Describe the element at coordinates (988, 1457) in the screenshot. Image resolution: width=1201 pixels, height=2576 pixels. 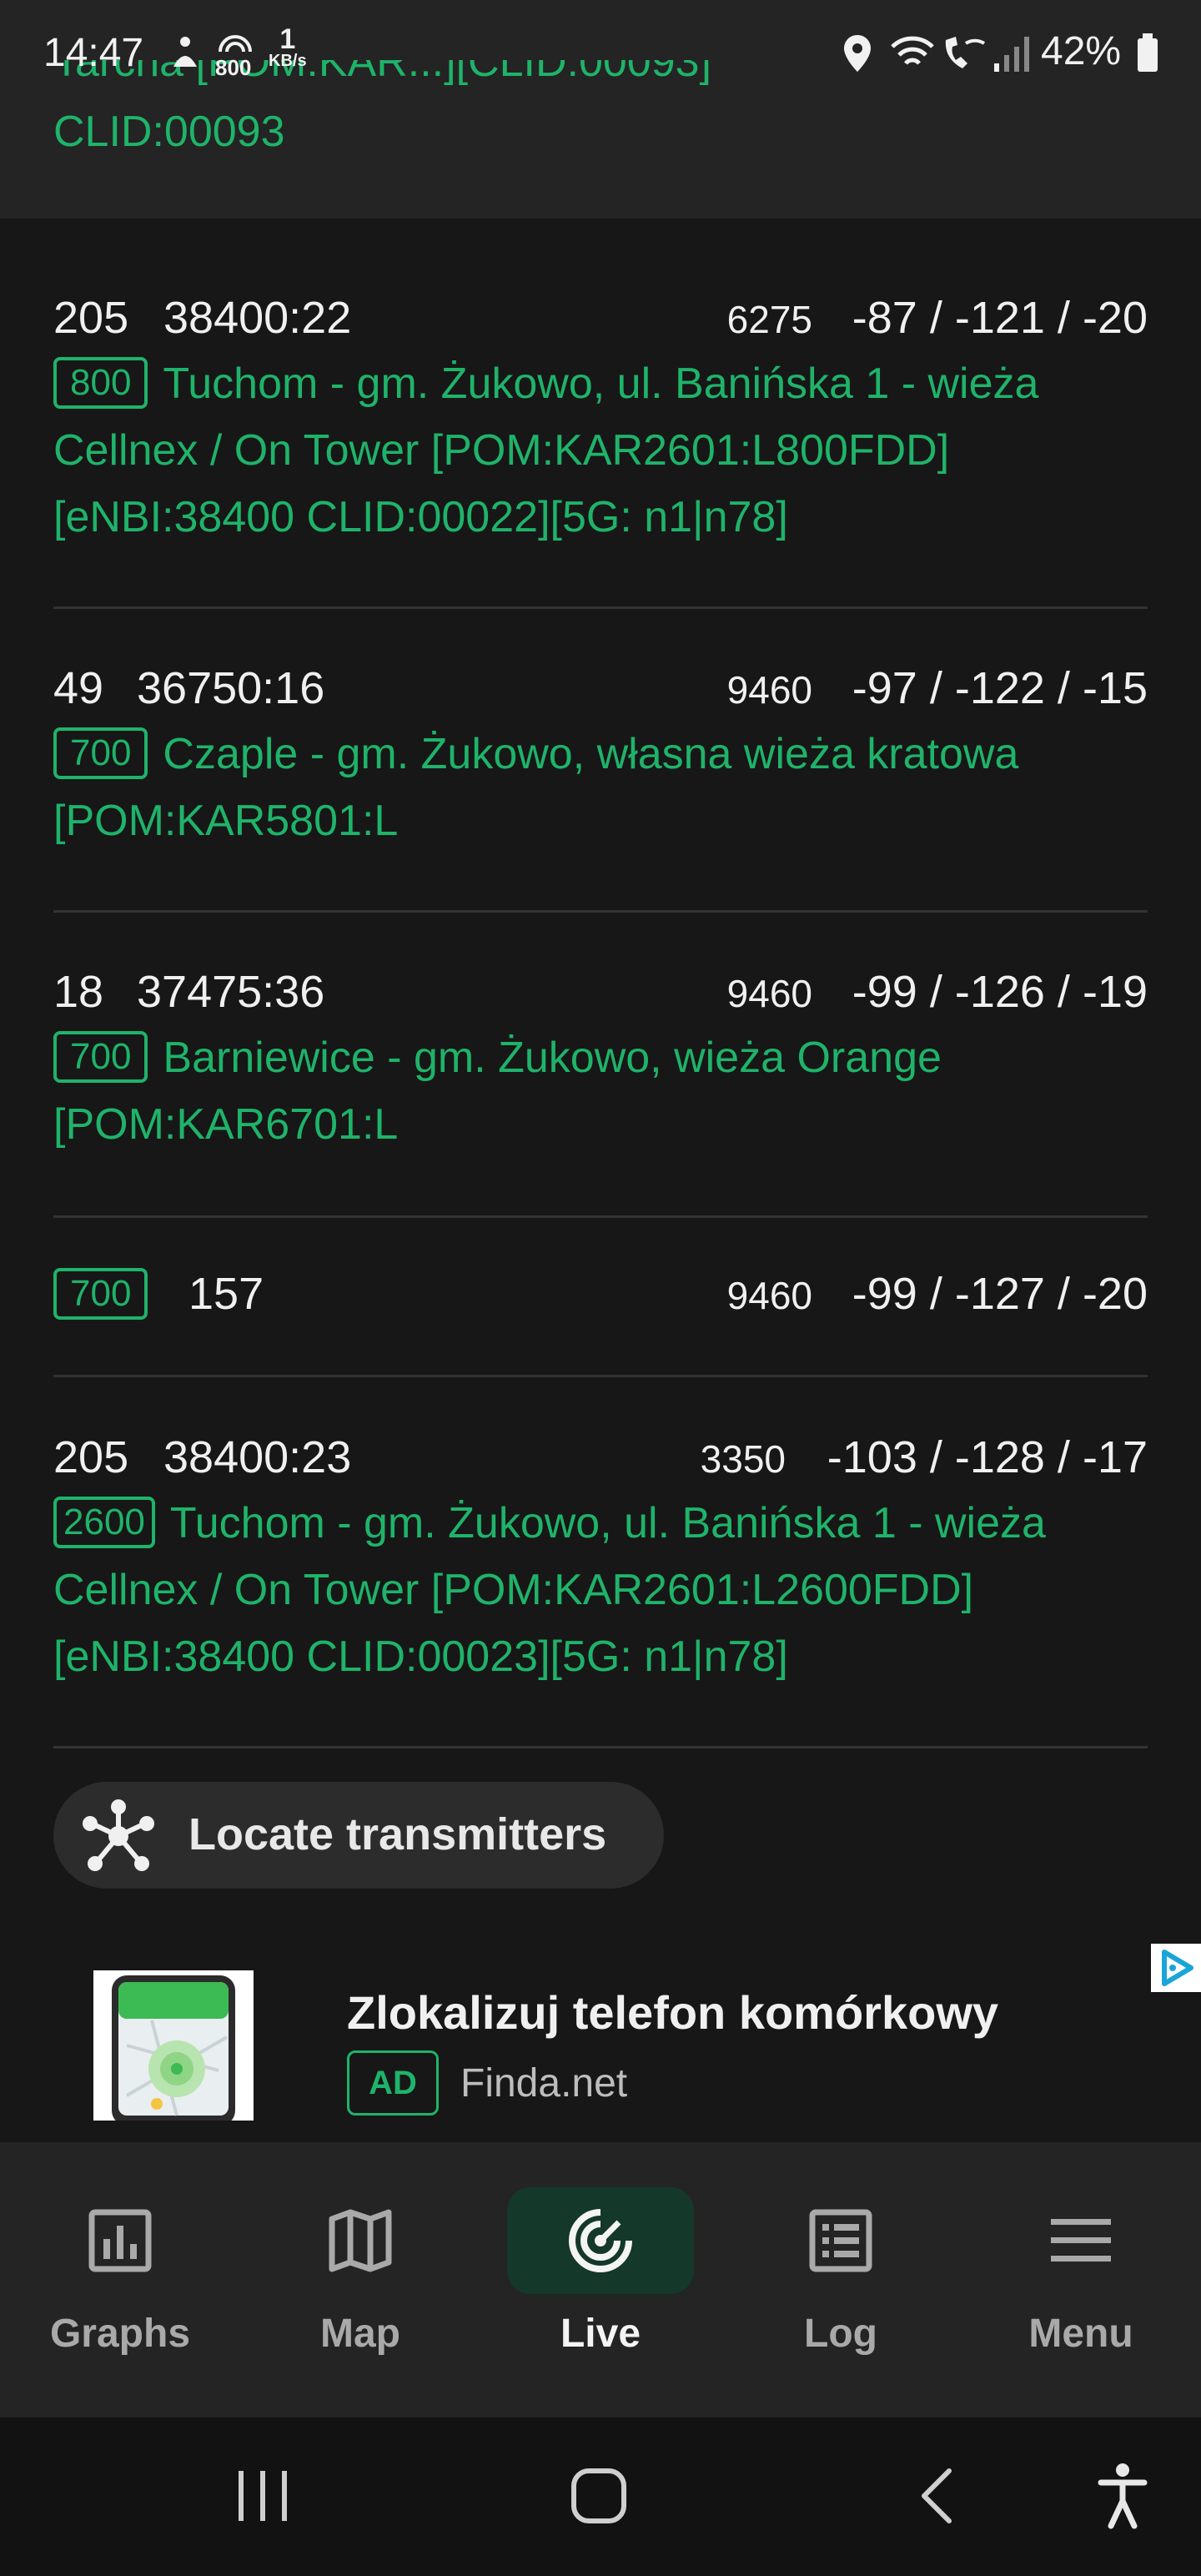
I see `cell-signal: -103 / -128 / -17` at that location.